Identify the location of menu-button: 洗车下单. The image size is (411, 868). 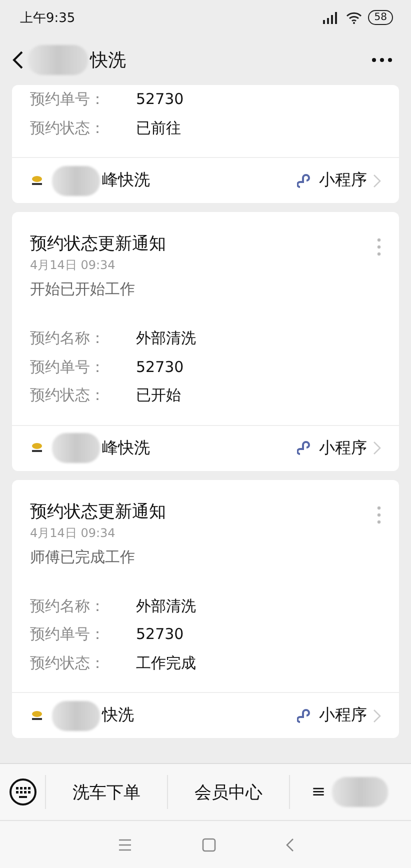
(106, 792).